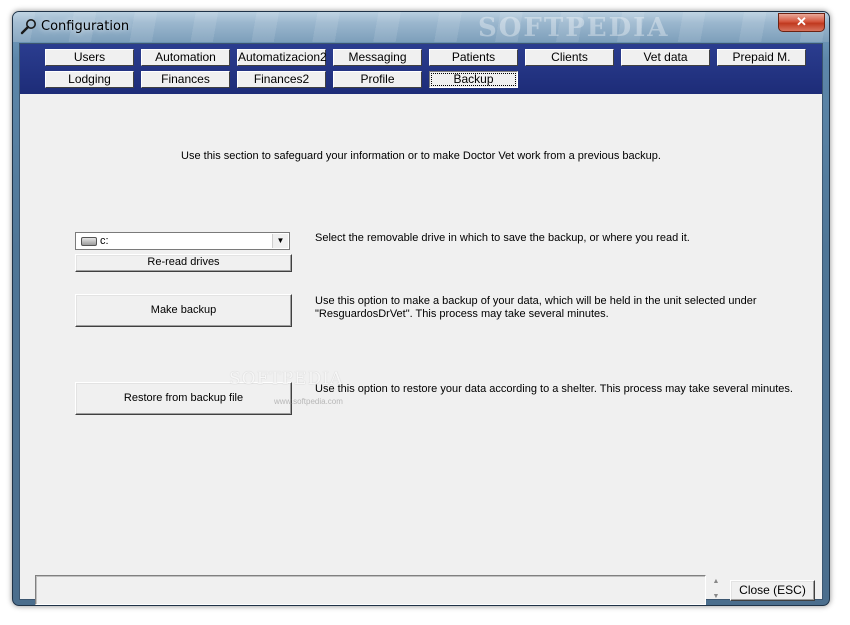 This screenshot has width=850, height=625. Describe the element at coordinates (183, 310) in the screenshot. I see `make-backup-button: Make backup` at that location.